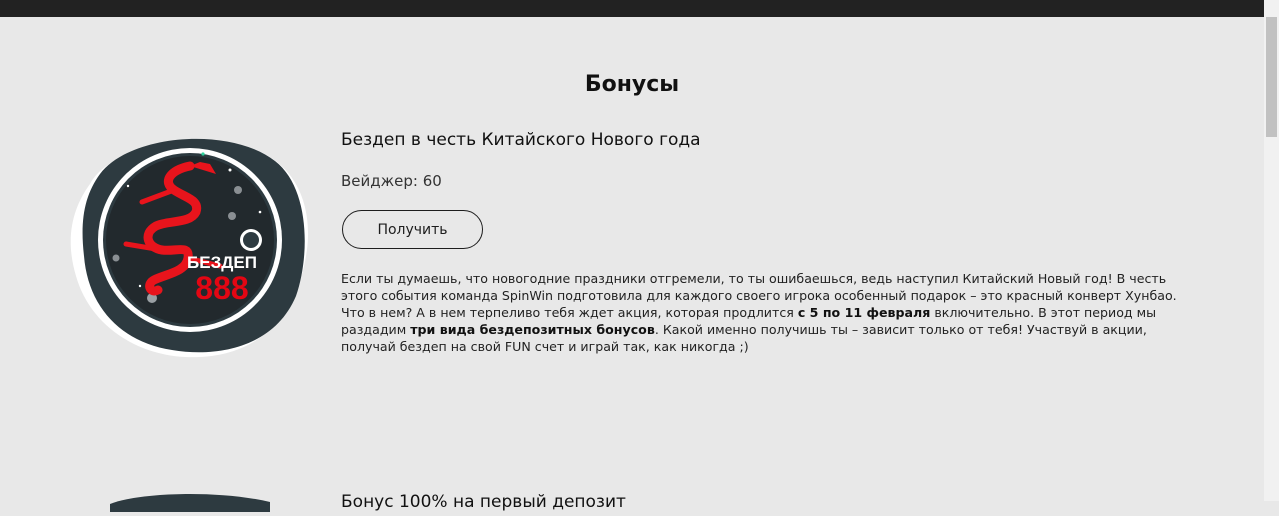 This screenshot has width=1279, height=516. I want to click on next-bonus-badge-image, so click(190, 502).